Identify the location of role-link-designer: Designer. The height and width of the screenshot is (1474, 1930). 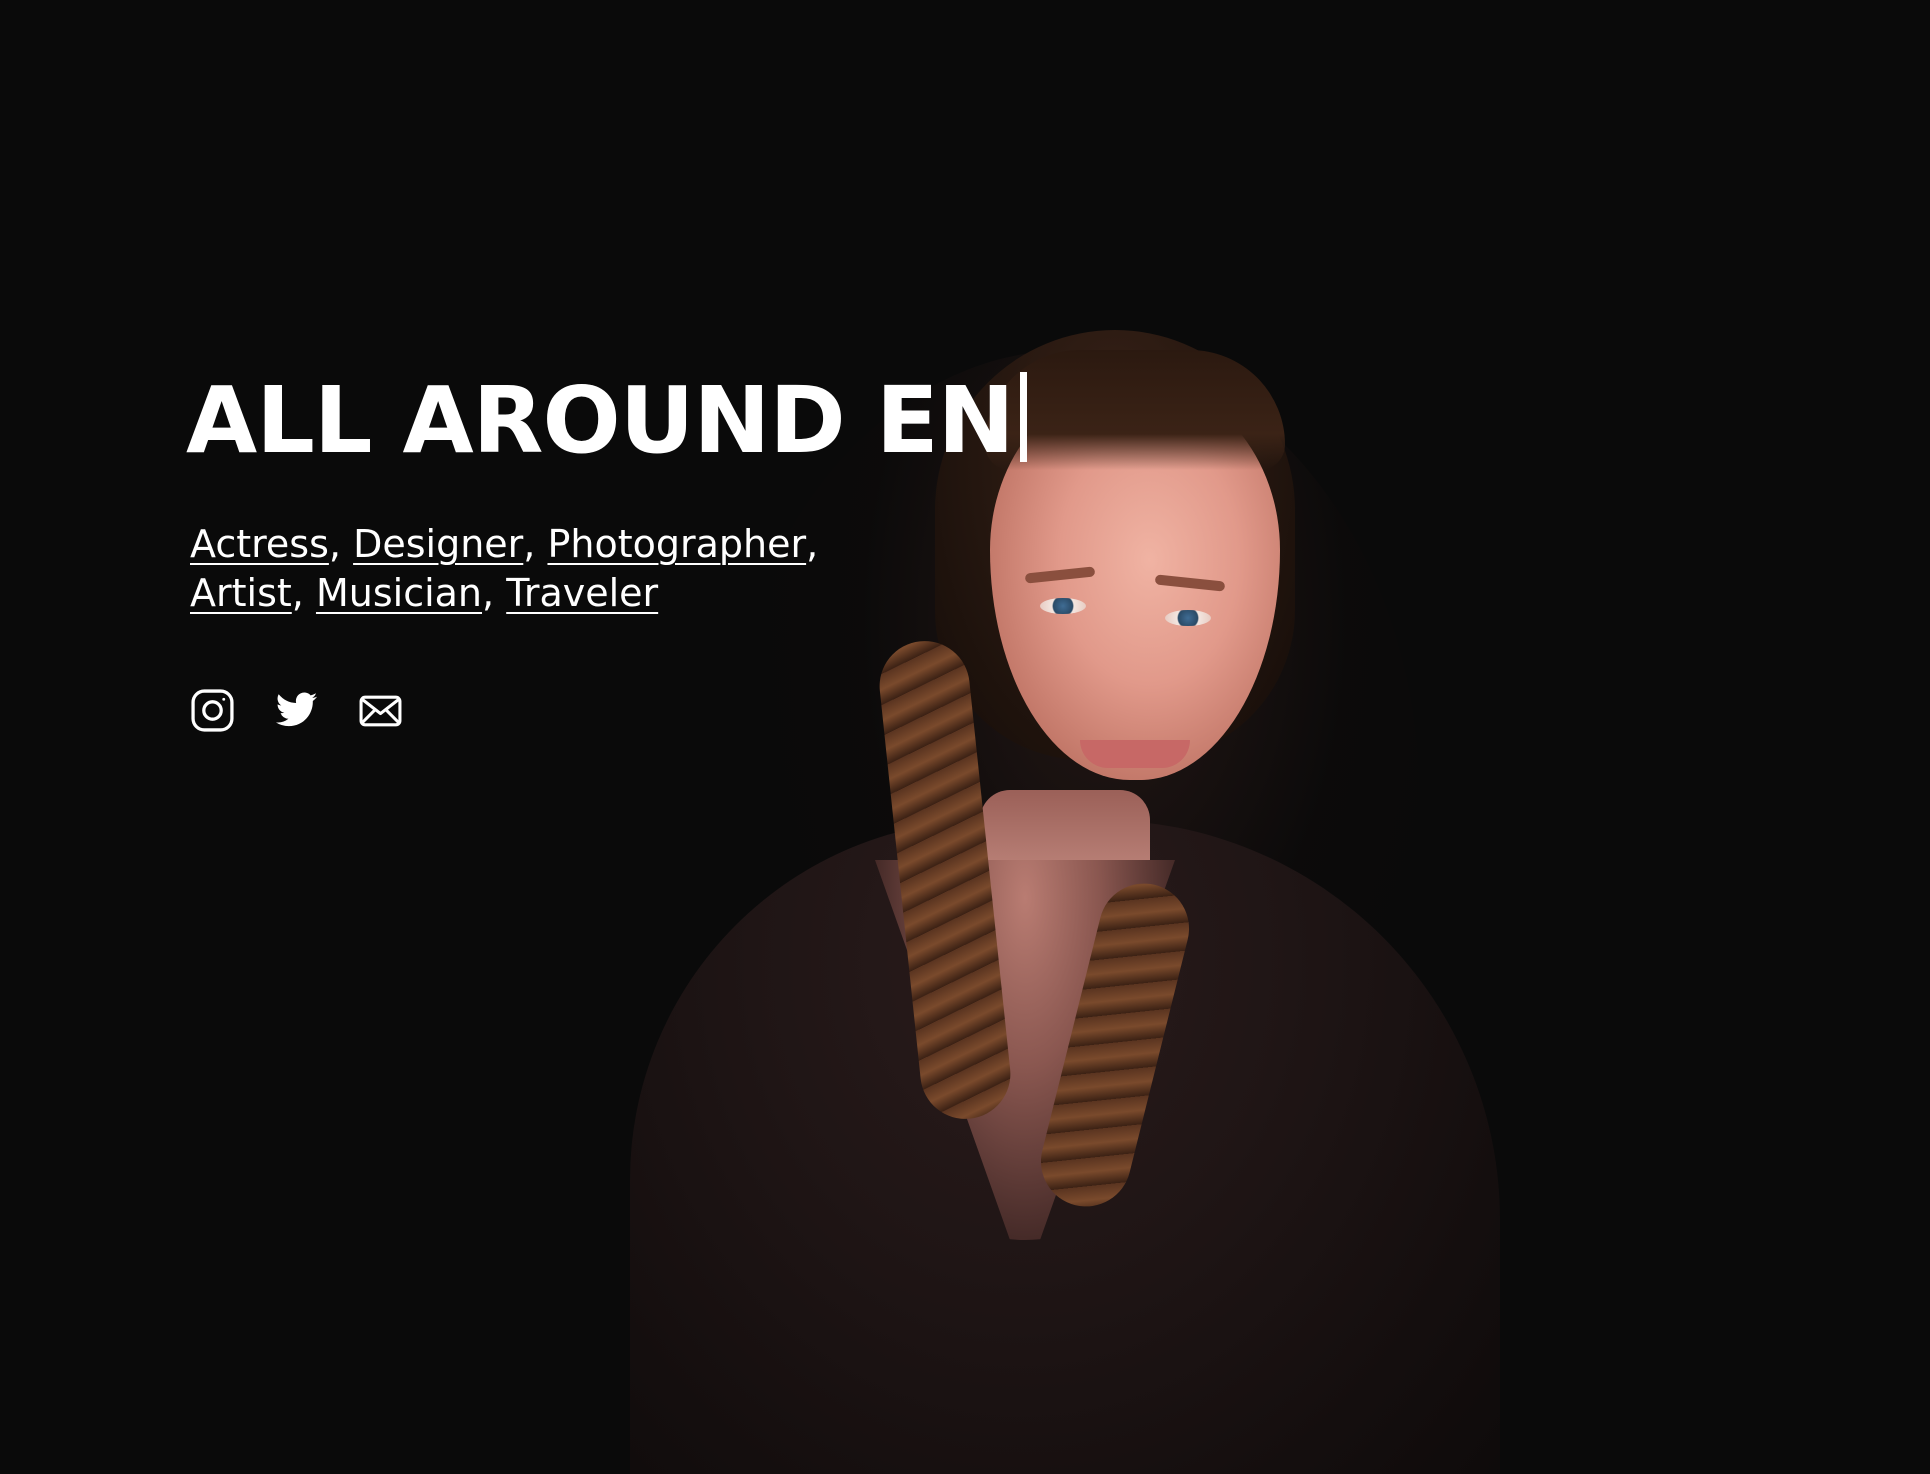
(438, 544).